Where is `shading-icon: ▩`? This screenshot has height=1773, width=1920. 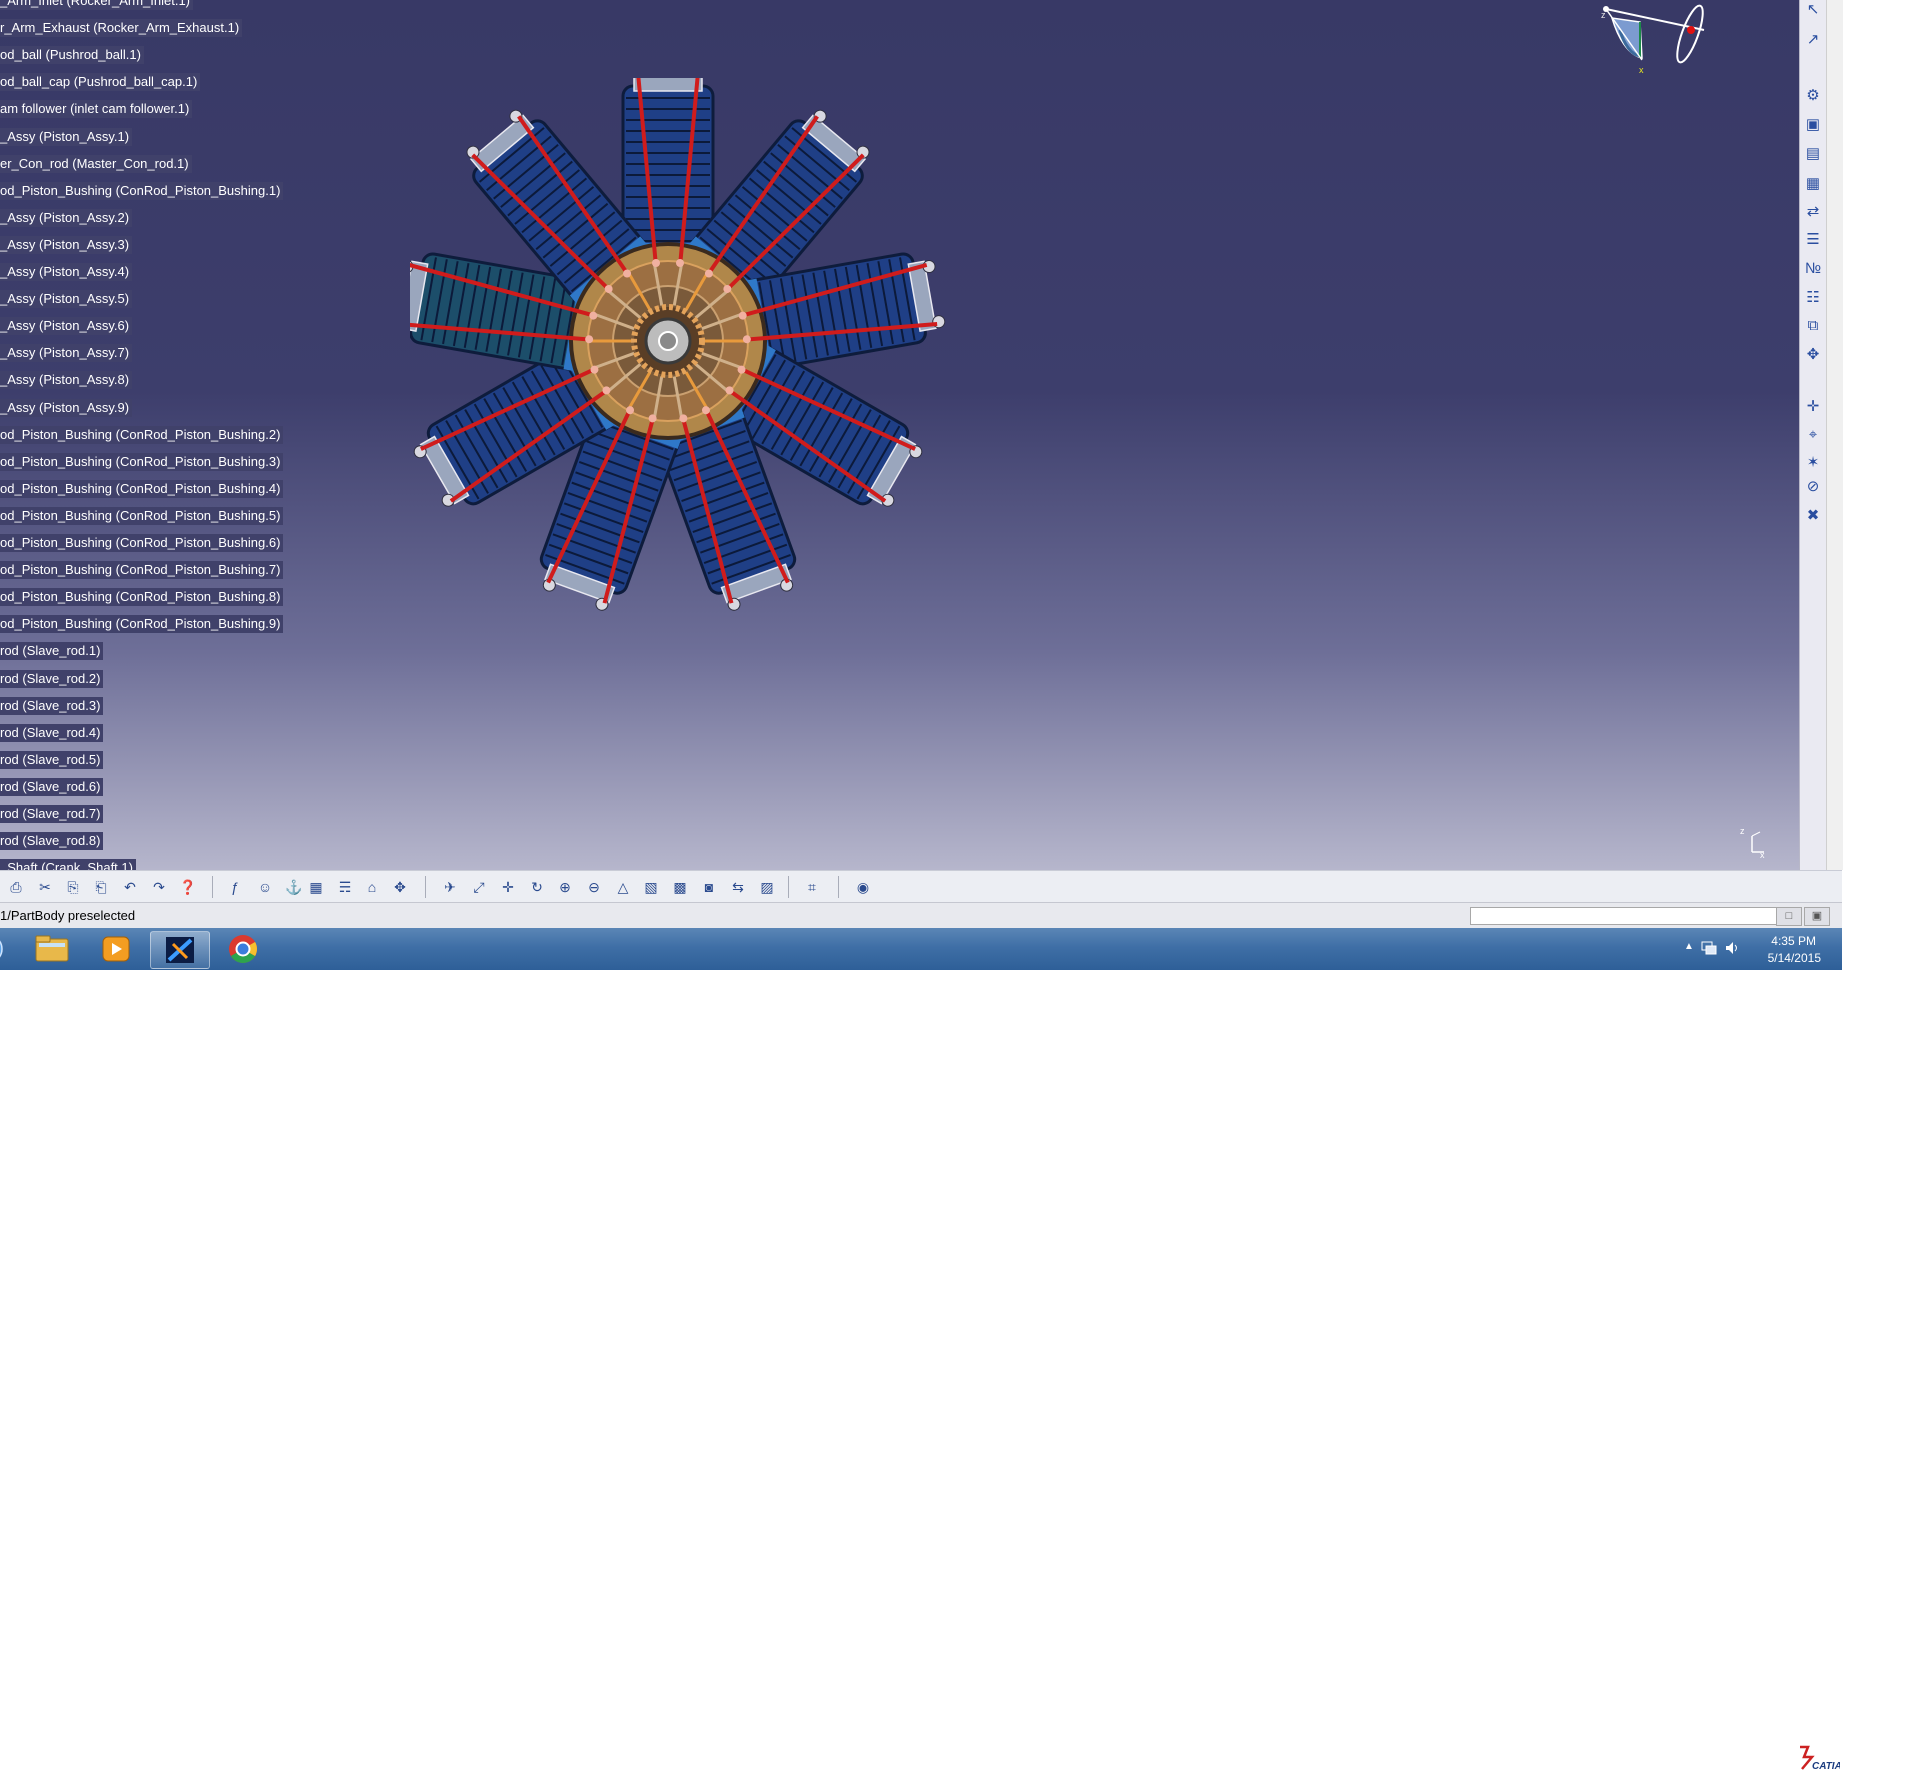 shading-icon: ▩ is located at coordinates (680, 887).